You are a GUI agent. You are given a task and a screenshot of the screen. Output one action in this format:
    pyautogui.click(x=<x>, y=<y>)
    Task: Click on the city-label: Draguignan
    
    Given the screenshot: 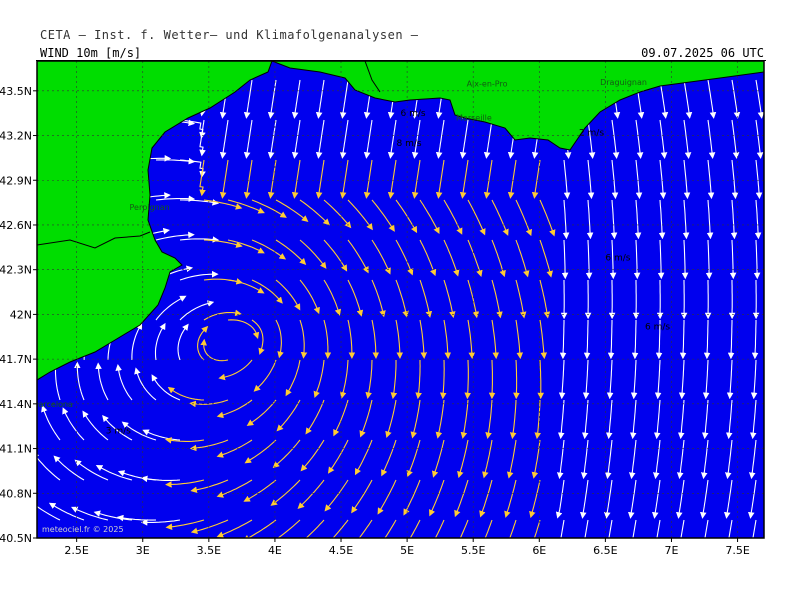 What is the action you would take?
    pyautogui.click(x=623, y=82)
    